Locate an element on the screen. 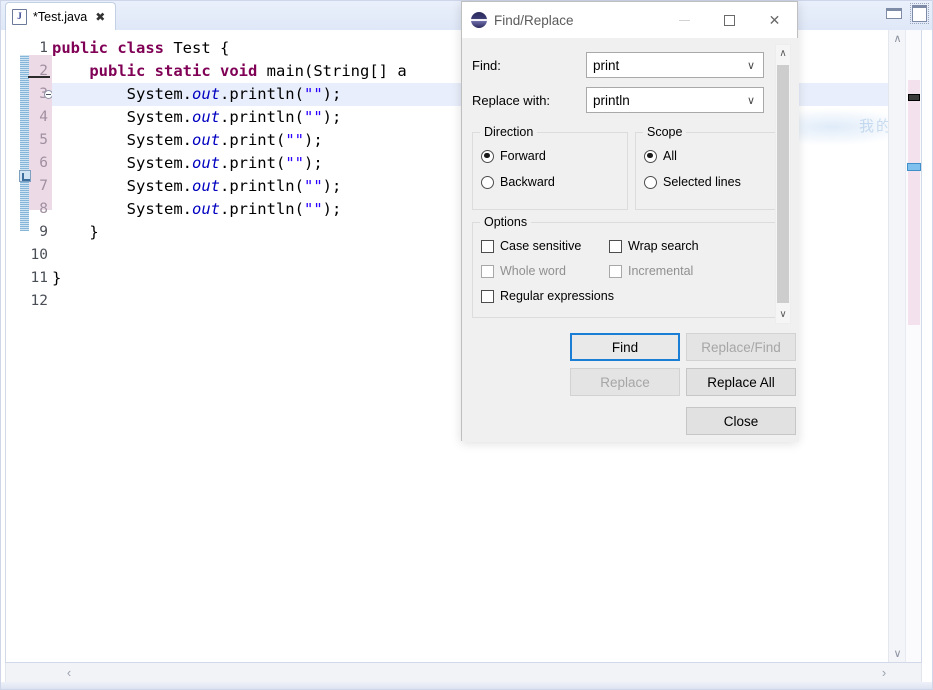 The image size is (933, 690). dialog-scroll-up-icon: ∧ is located at coordinates (783, 53).